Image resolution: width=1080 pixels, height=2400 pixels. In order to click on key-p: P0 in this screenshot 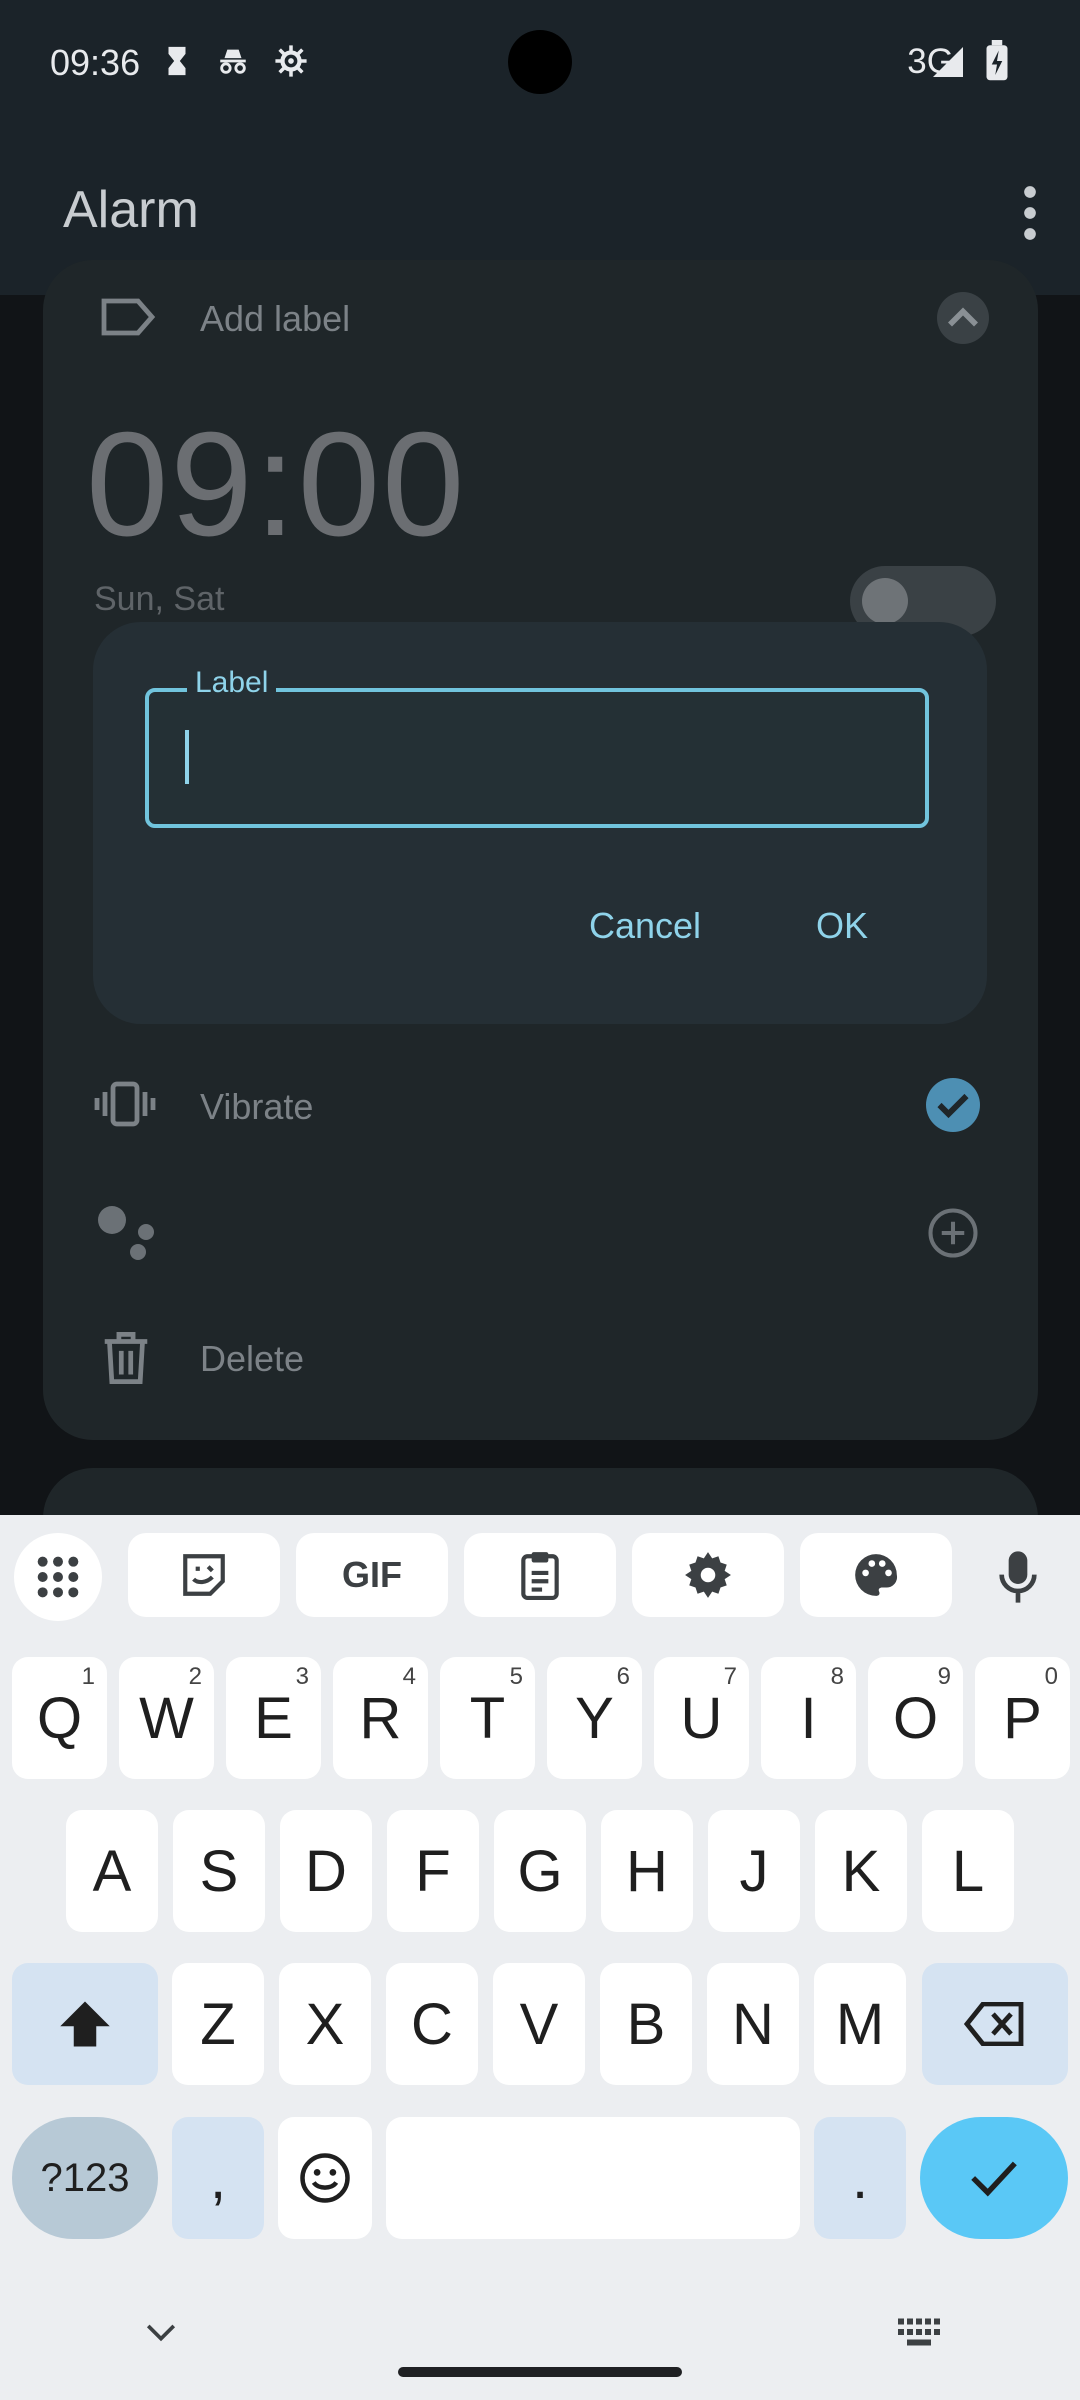, I will do `click(1022, 1718)`.